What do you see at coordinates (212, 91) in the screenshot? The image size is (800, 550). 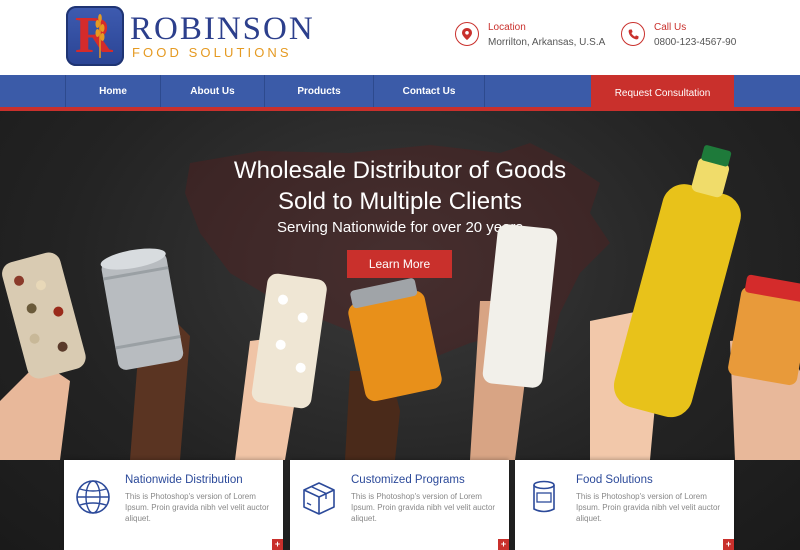 I see `nav-about-us: About Us` at bounding box center [212, 91].